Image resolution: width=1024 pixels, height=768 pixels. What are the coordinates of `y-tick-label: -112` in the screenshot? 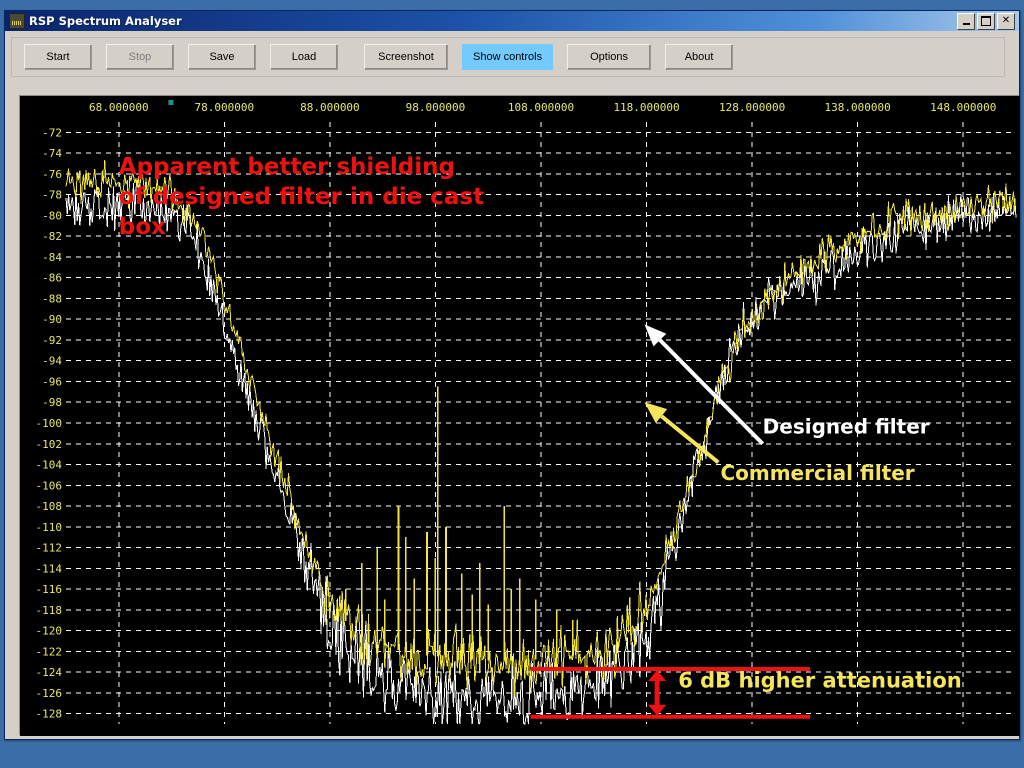 It's located at (49, 548).